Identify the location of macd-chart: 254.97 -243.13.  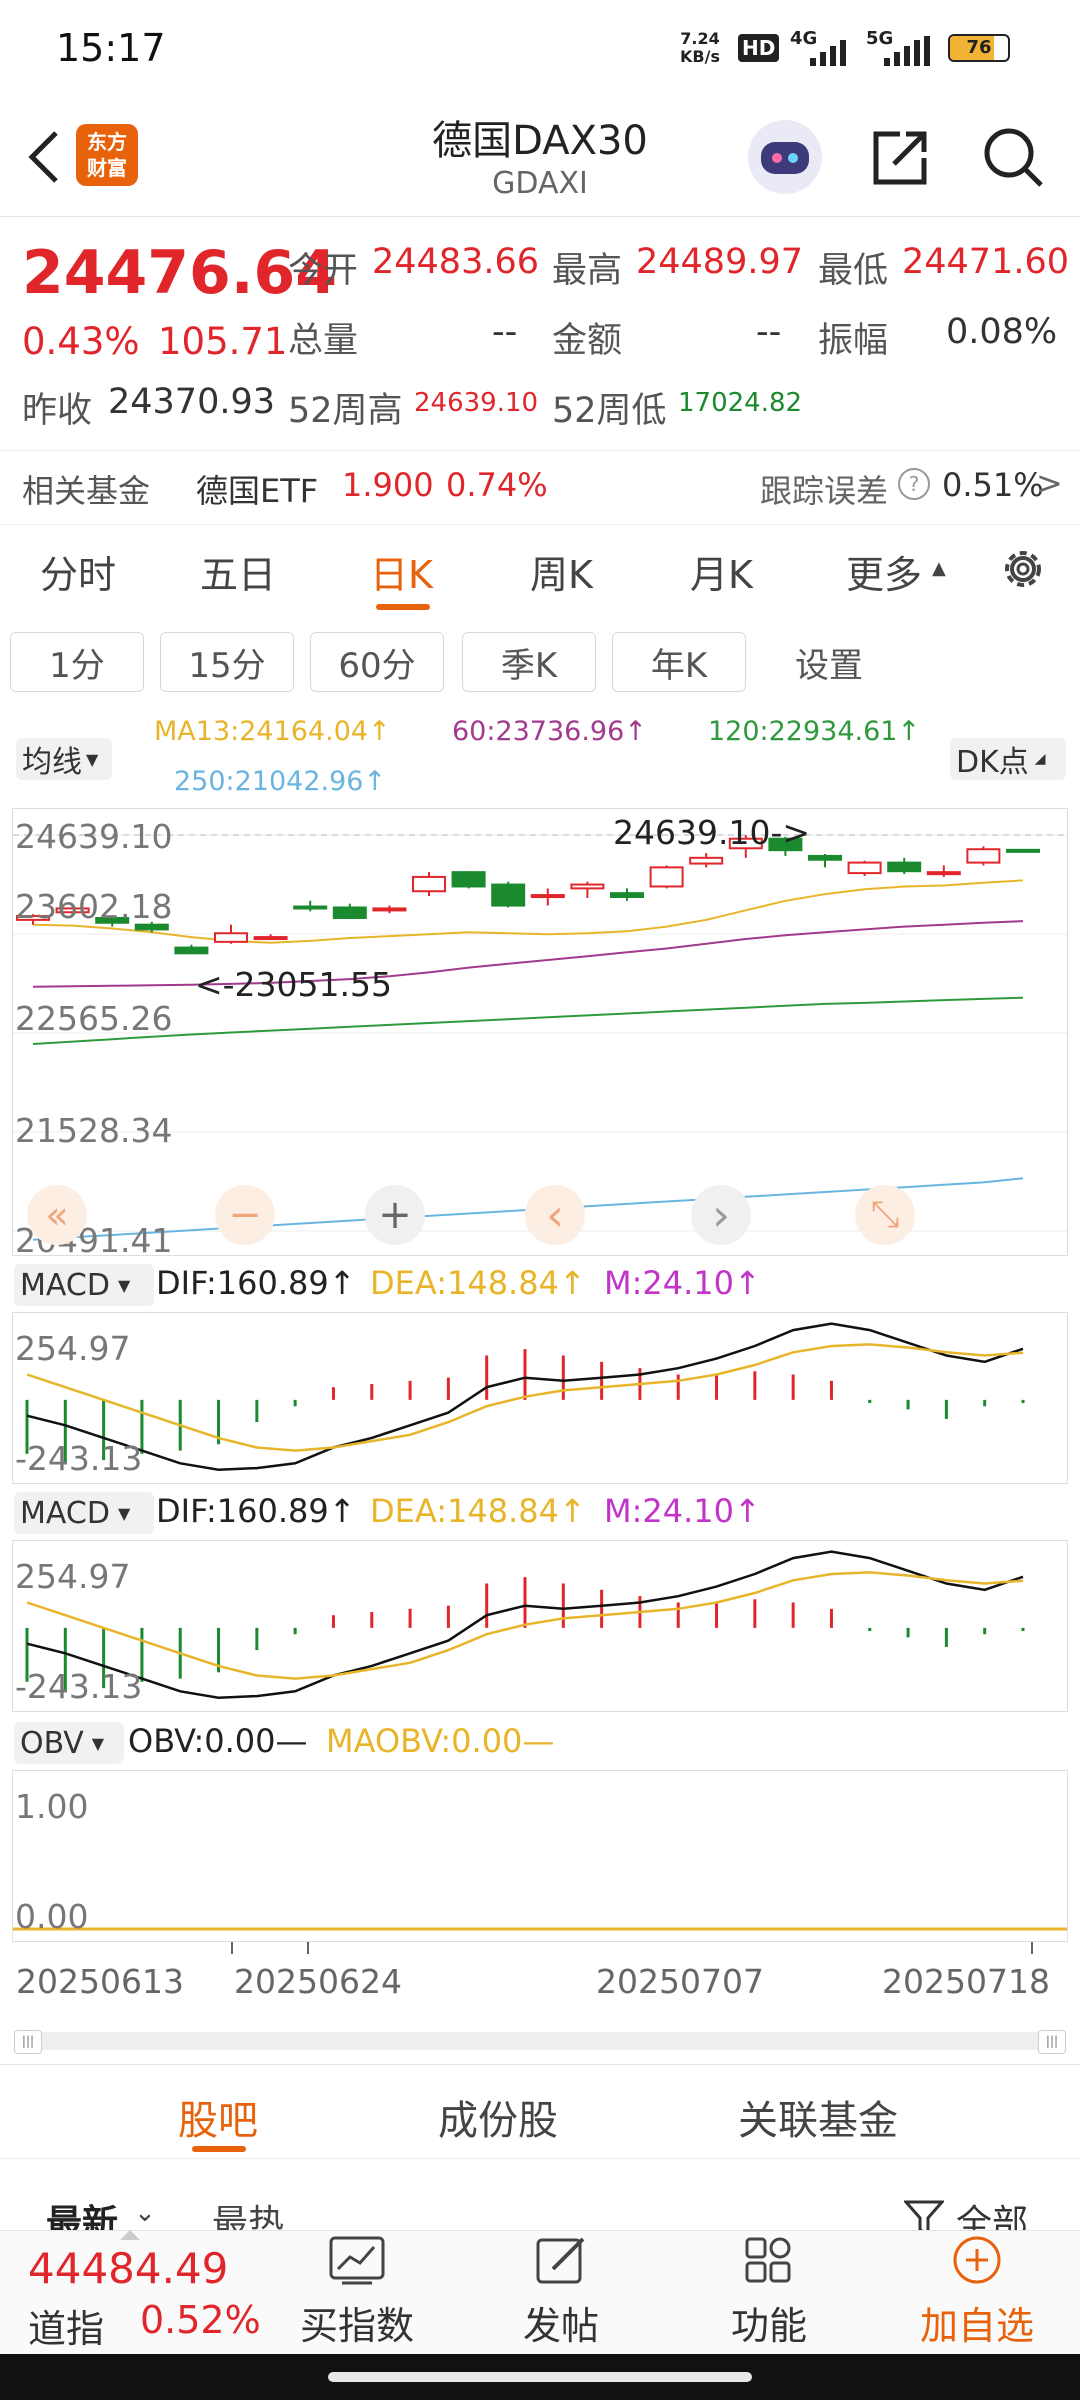
(540, 1398).